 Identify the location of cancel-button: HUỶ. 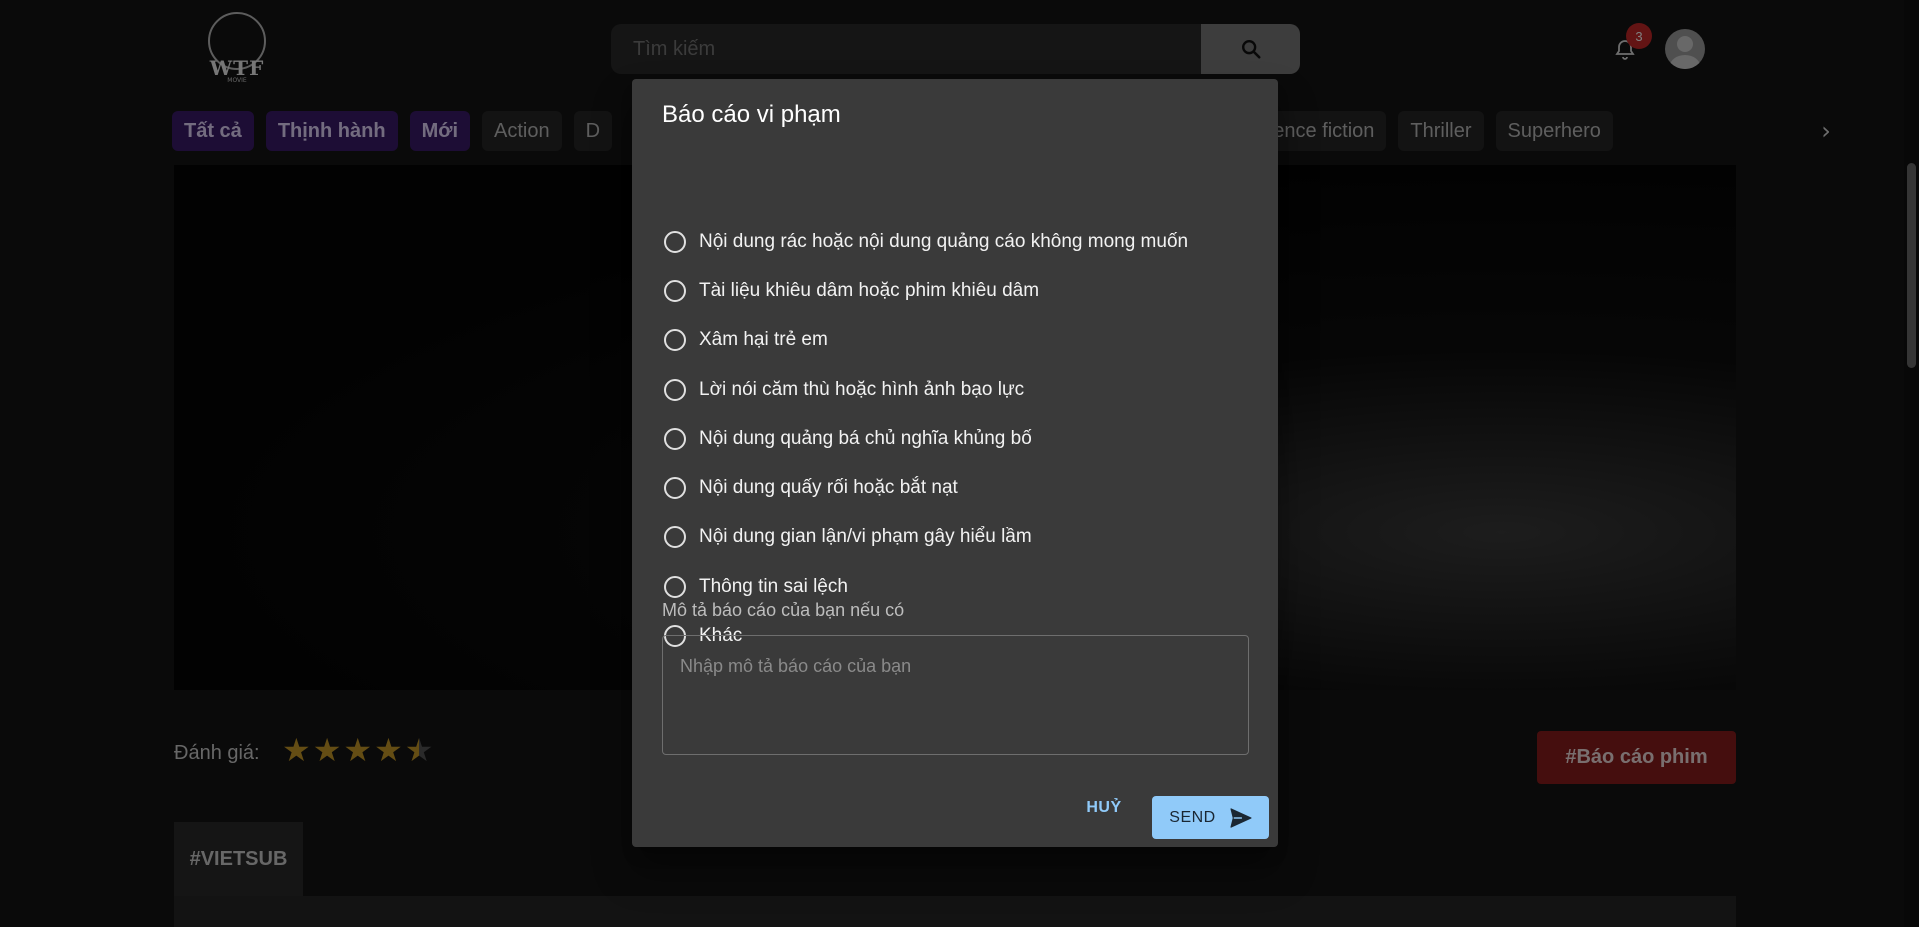
(1104, 808).